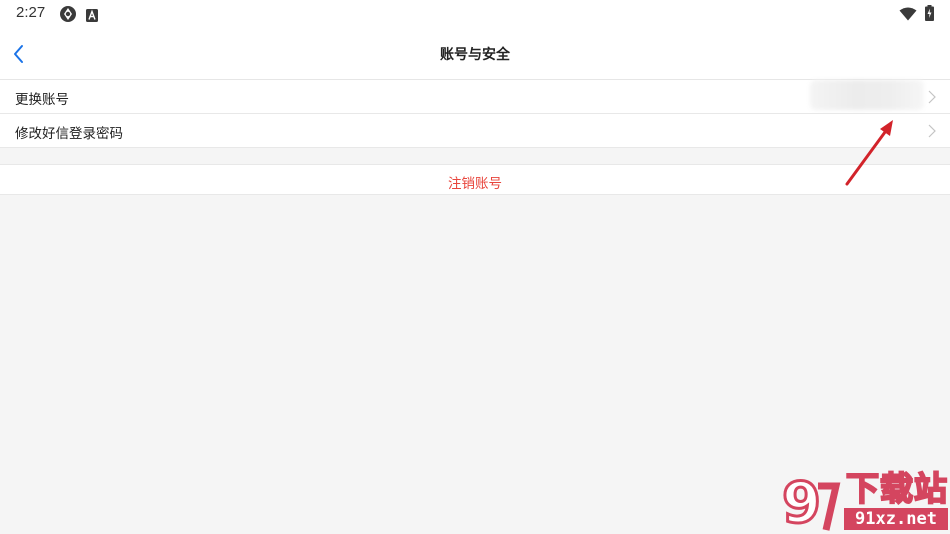 Image resolution: width=950 pixels, height=534 pixels. I want to click on page-title: 账号与安全, so click(475, 55).